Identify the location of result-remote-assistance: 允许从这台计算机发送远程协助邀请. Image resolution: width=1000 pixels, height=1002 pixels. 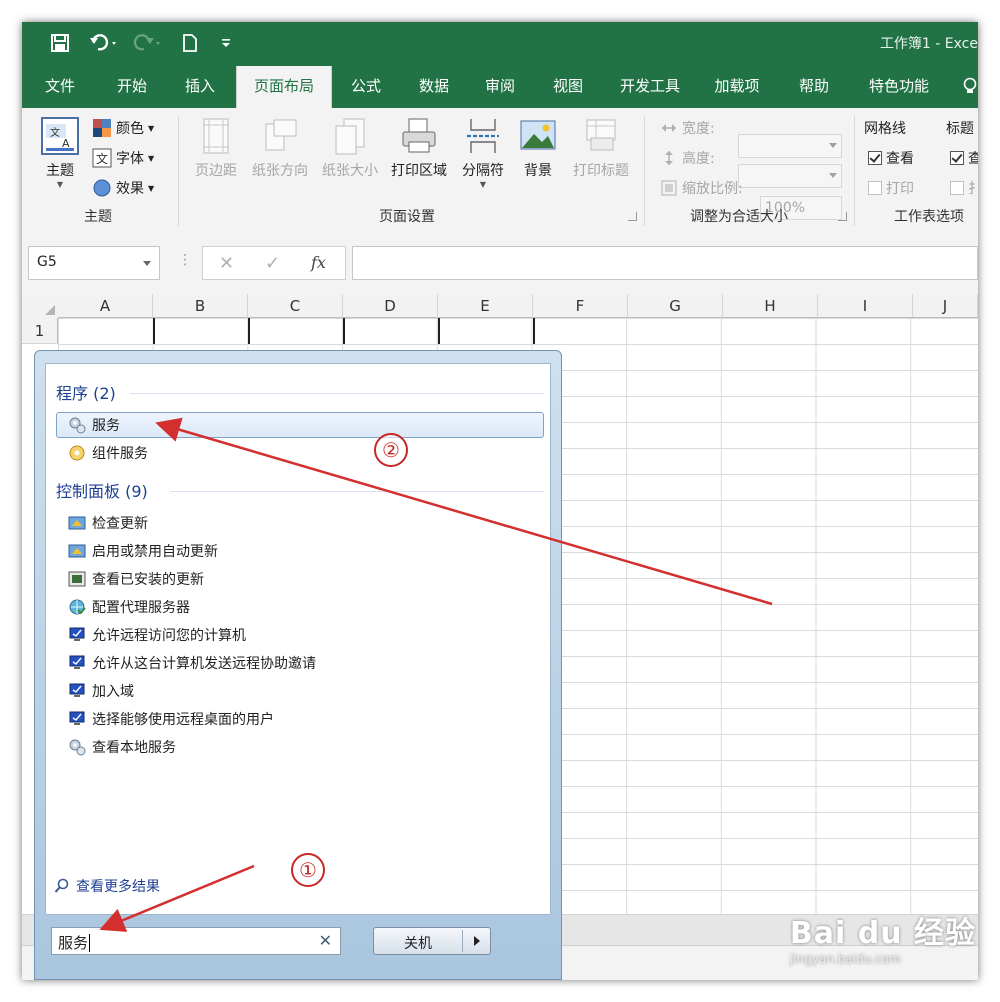
(192, 663).